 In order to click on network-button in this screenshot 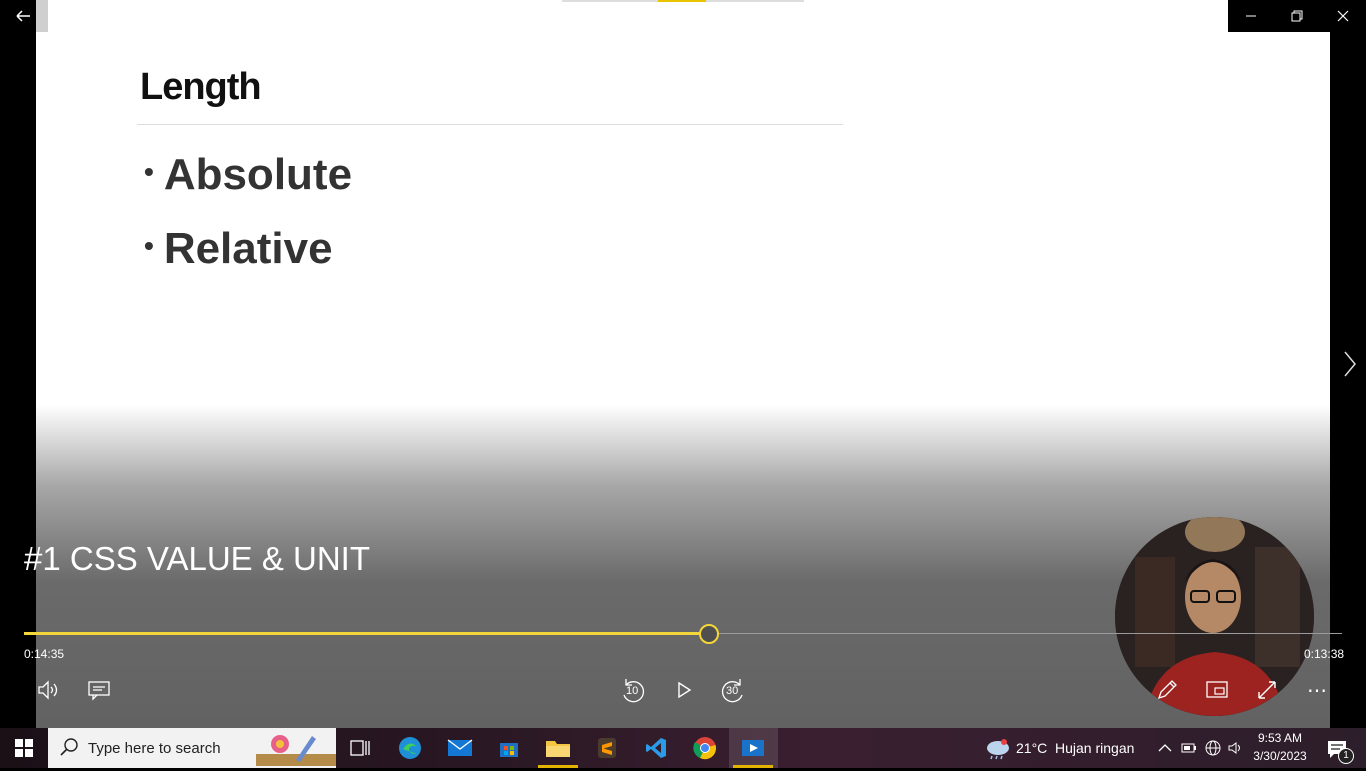, I will do `click(1213, 748)`.